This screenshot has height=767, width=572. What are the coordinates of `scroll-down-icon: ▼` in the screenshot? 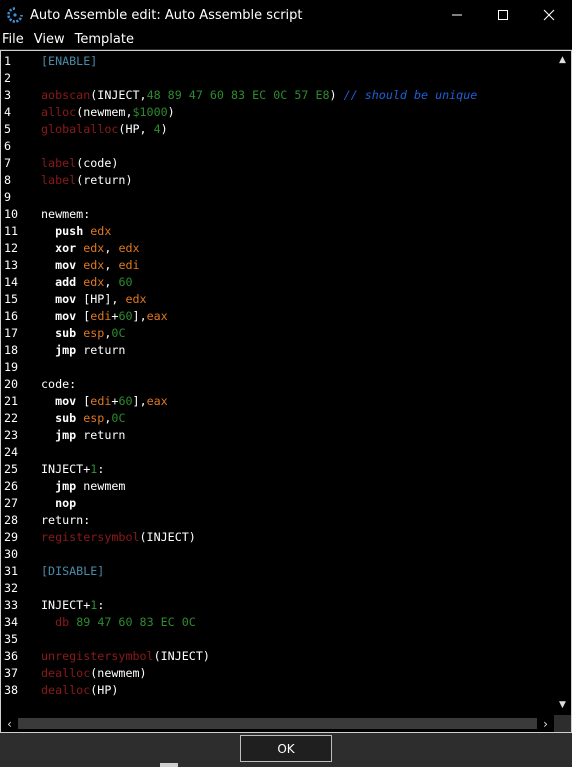 It's located at (562, 704).